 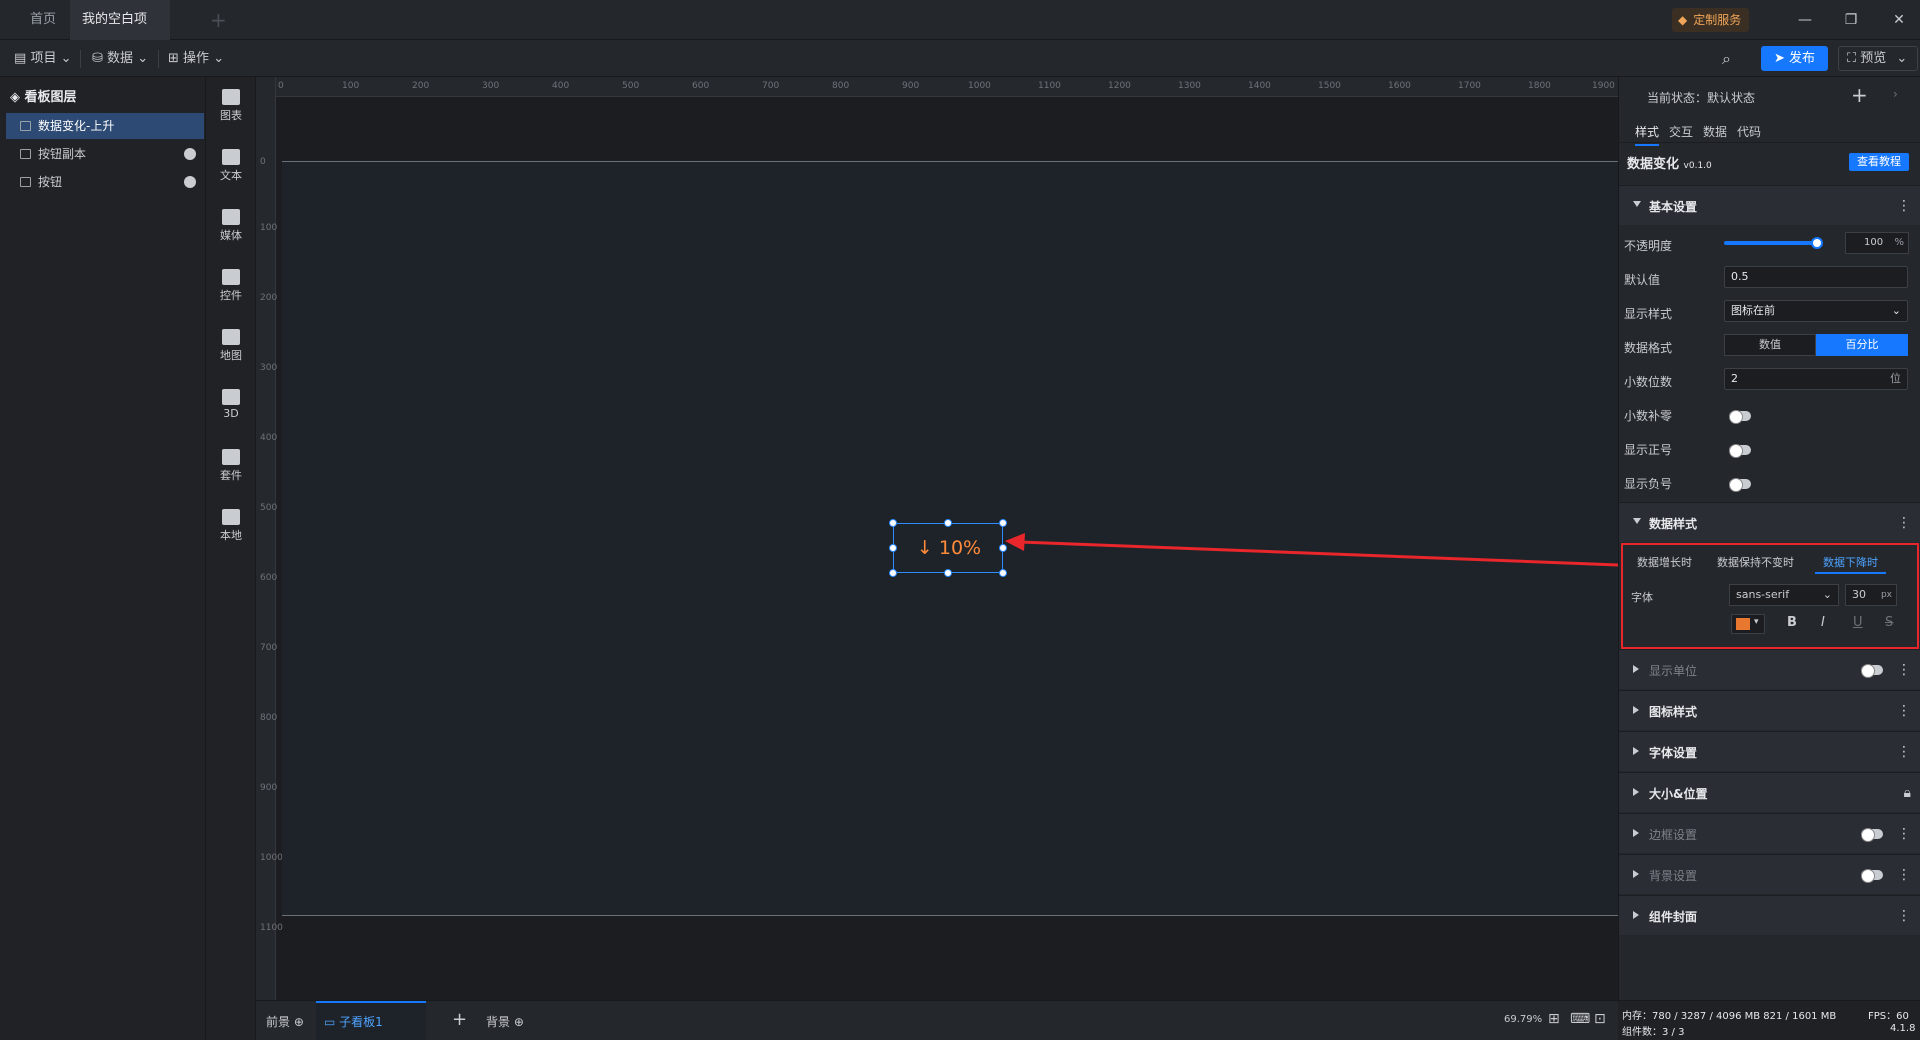 I want to click on divider, so click(x=80, y=59).